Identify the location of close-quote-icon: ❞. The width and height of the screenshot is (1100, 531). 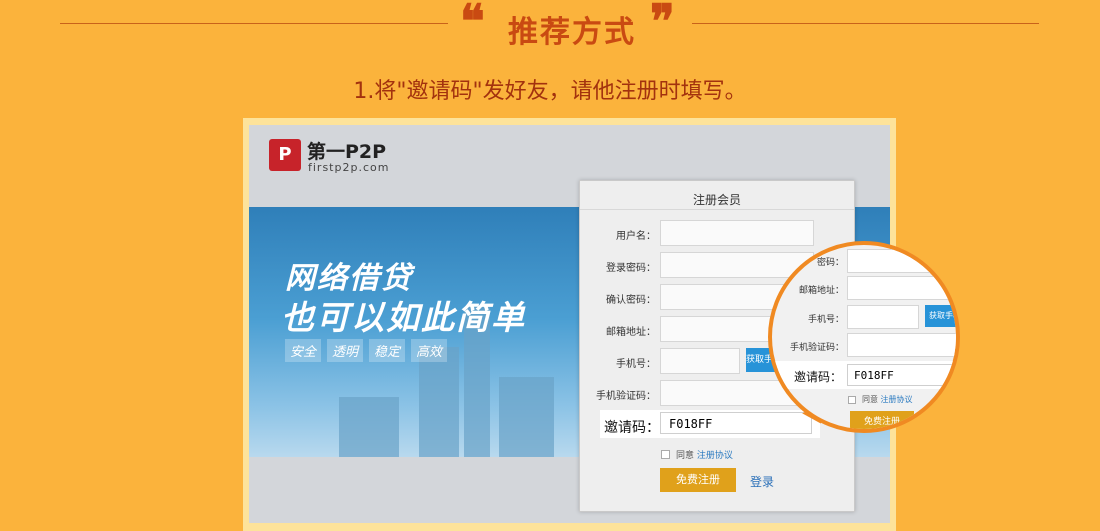
(662, 24).